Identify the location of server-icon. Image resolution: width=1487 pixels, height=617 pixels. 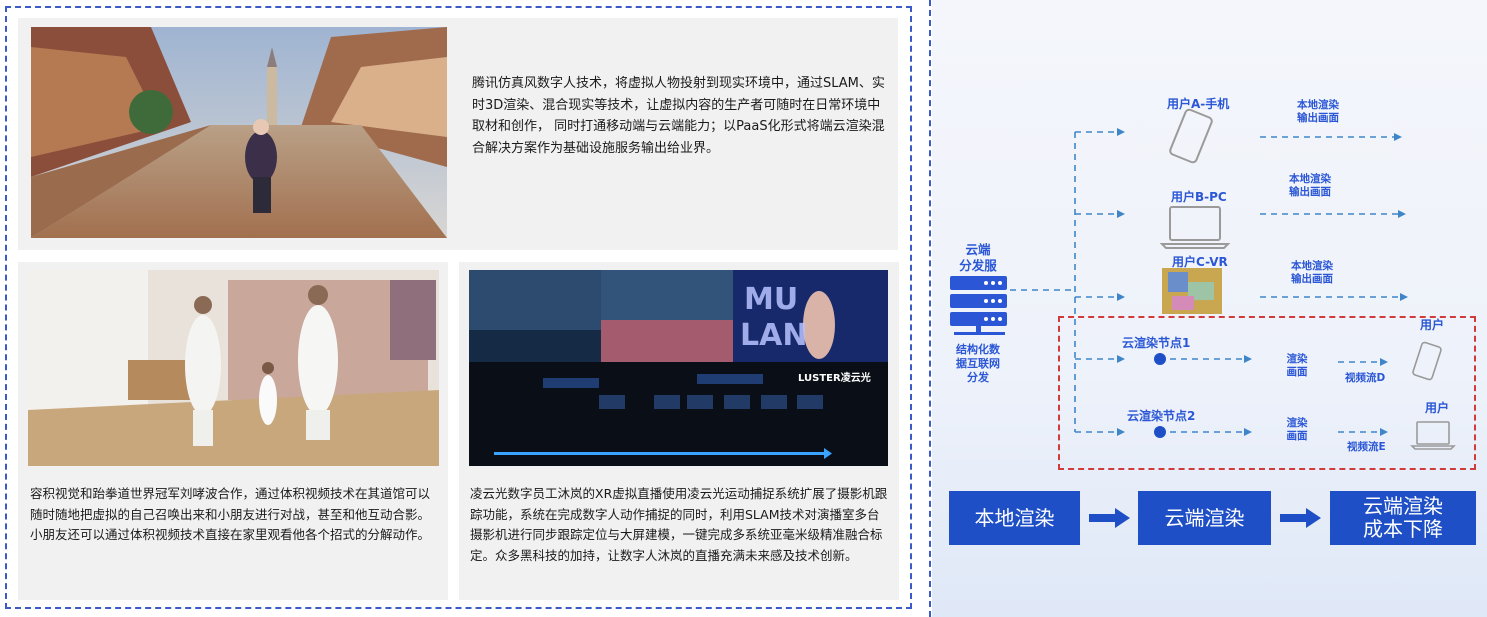
(978, 305).